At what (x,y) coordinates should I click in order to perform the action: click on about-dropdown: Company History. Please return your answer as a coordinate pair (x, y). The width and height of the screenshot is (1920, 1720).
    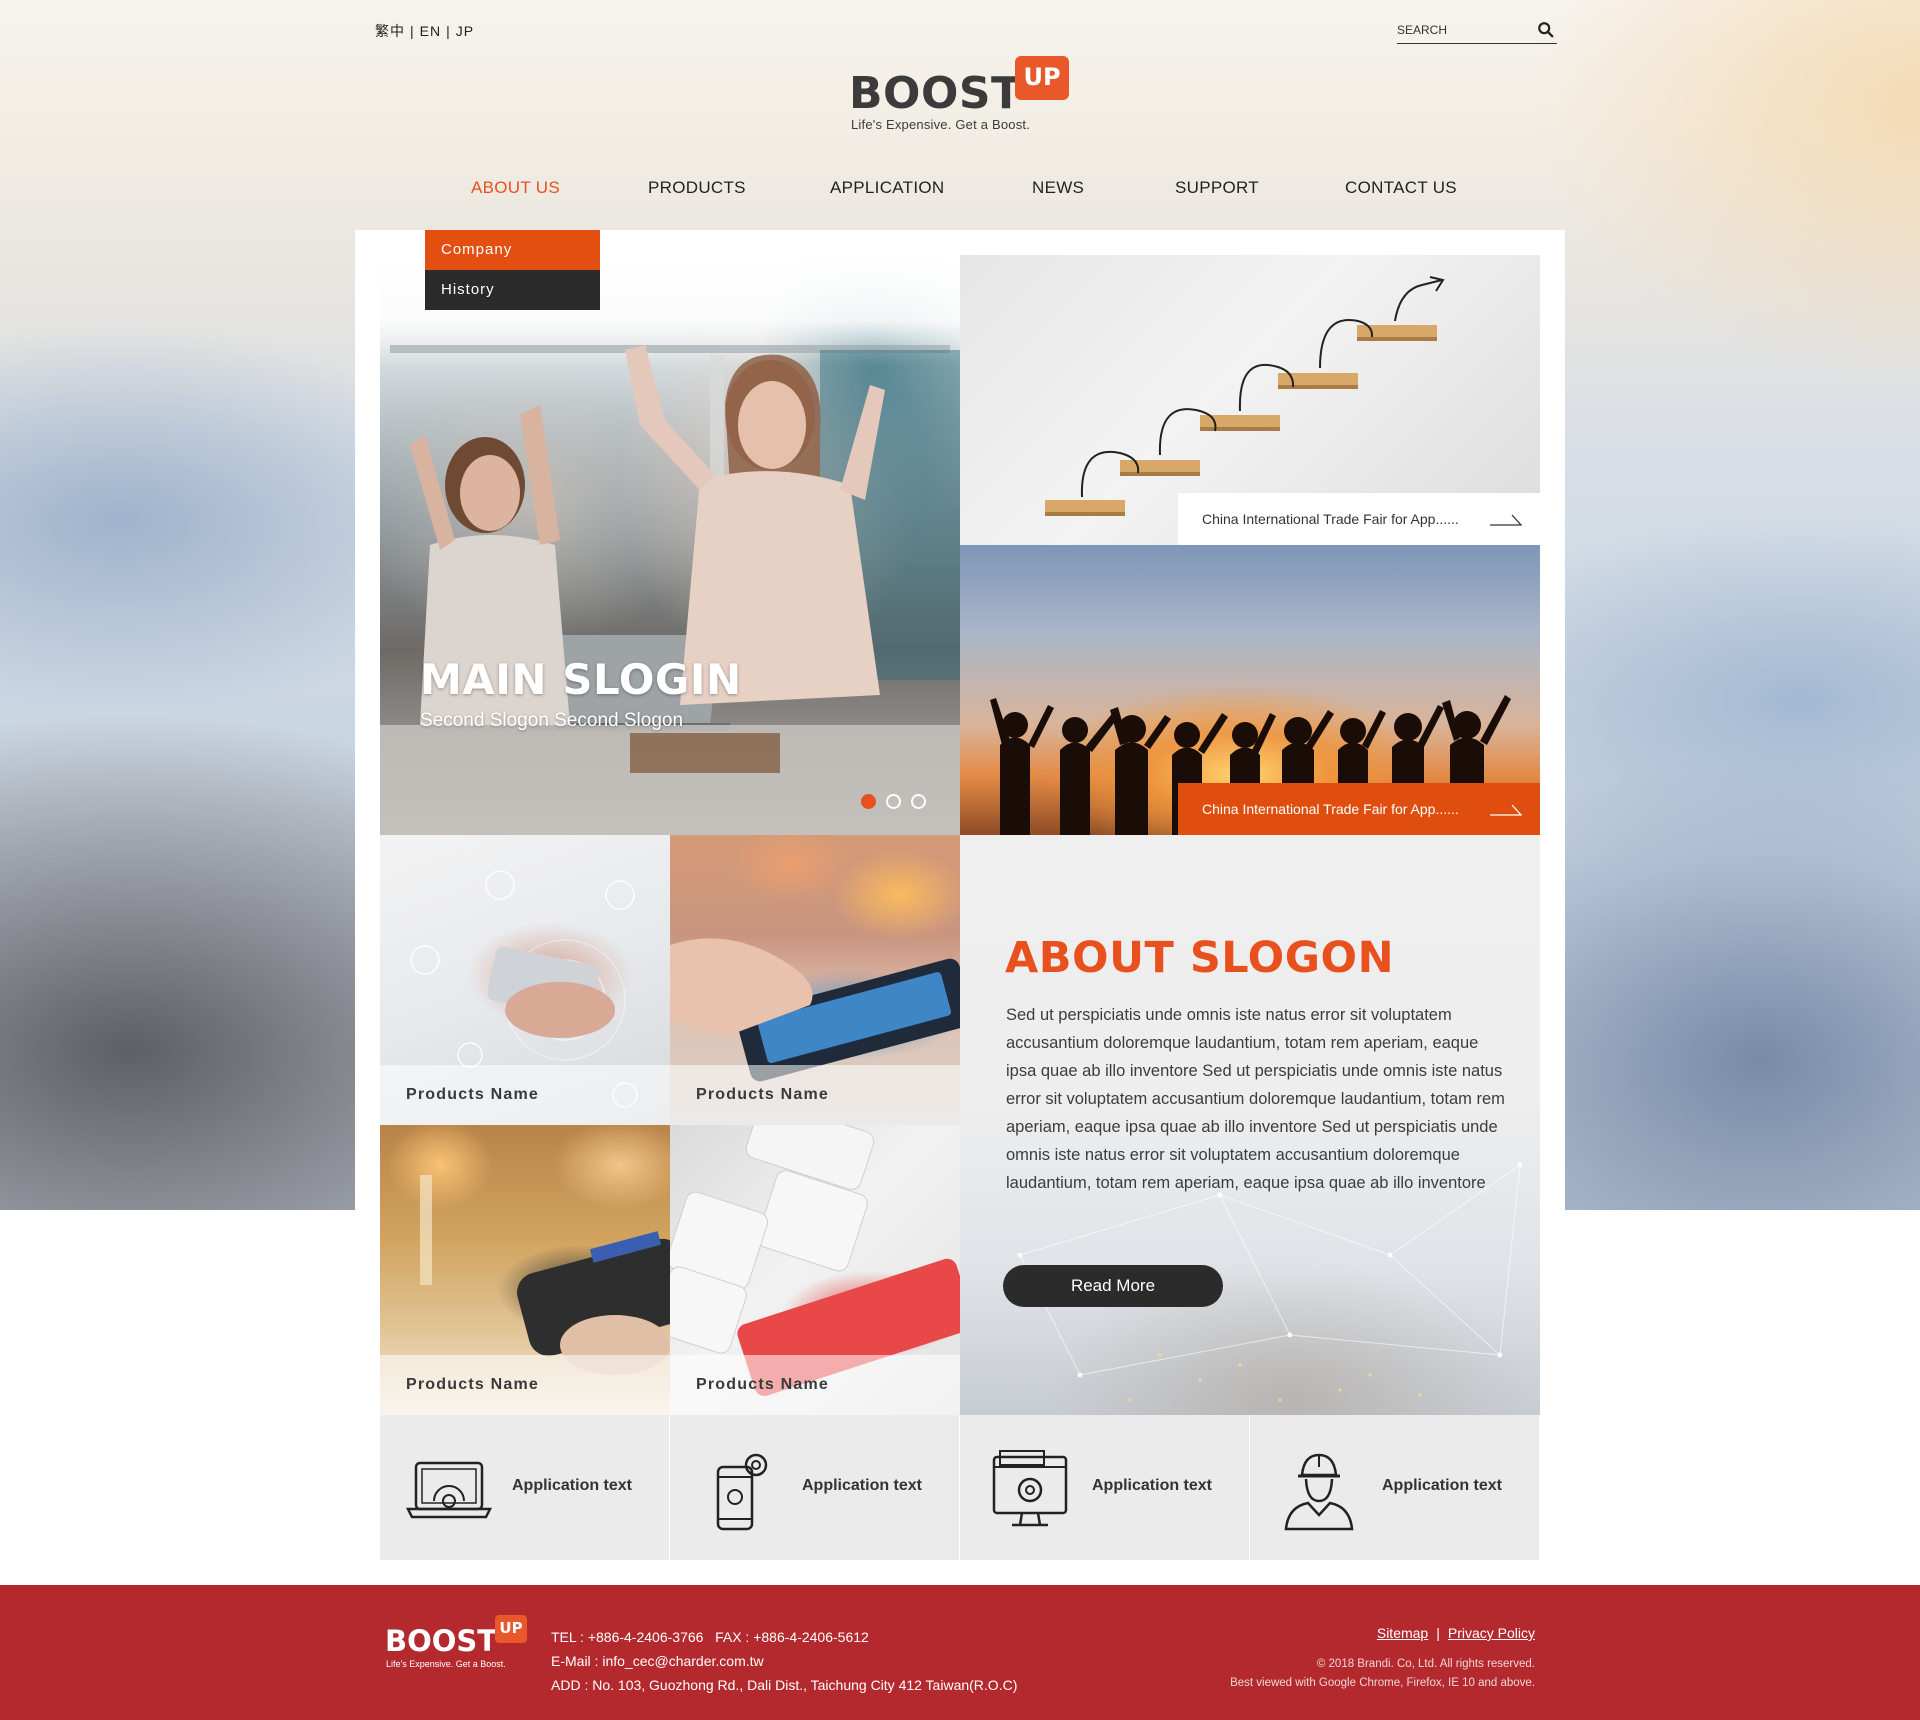
    Looking at the image, I should click on (512, 270).